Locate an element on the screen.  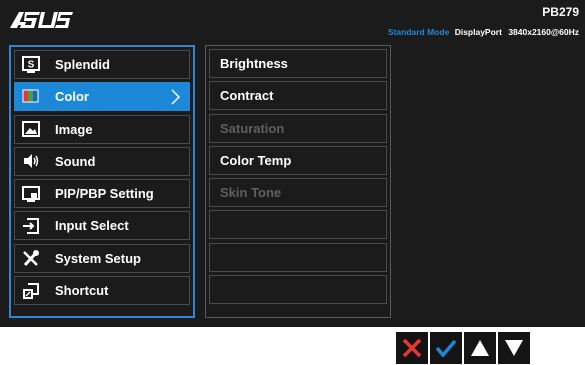
menu-item-shortcut: Shortcut is located at coordinates (102, 291).